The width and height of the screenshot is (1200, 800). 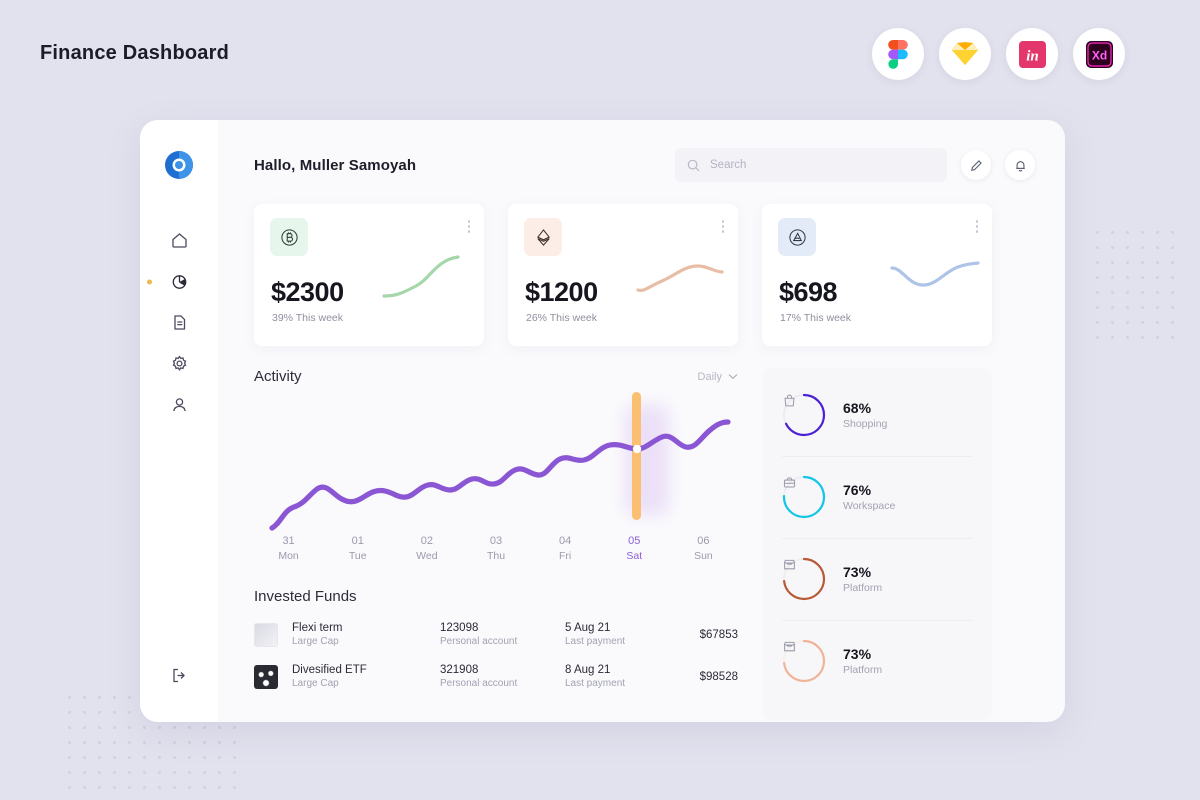 I want to click on axis-weekday: Sat, so click(x=634, y=556).